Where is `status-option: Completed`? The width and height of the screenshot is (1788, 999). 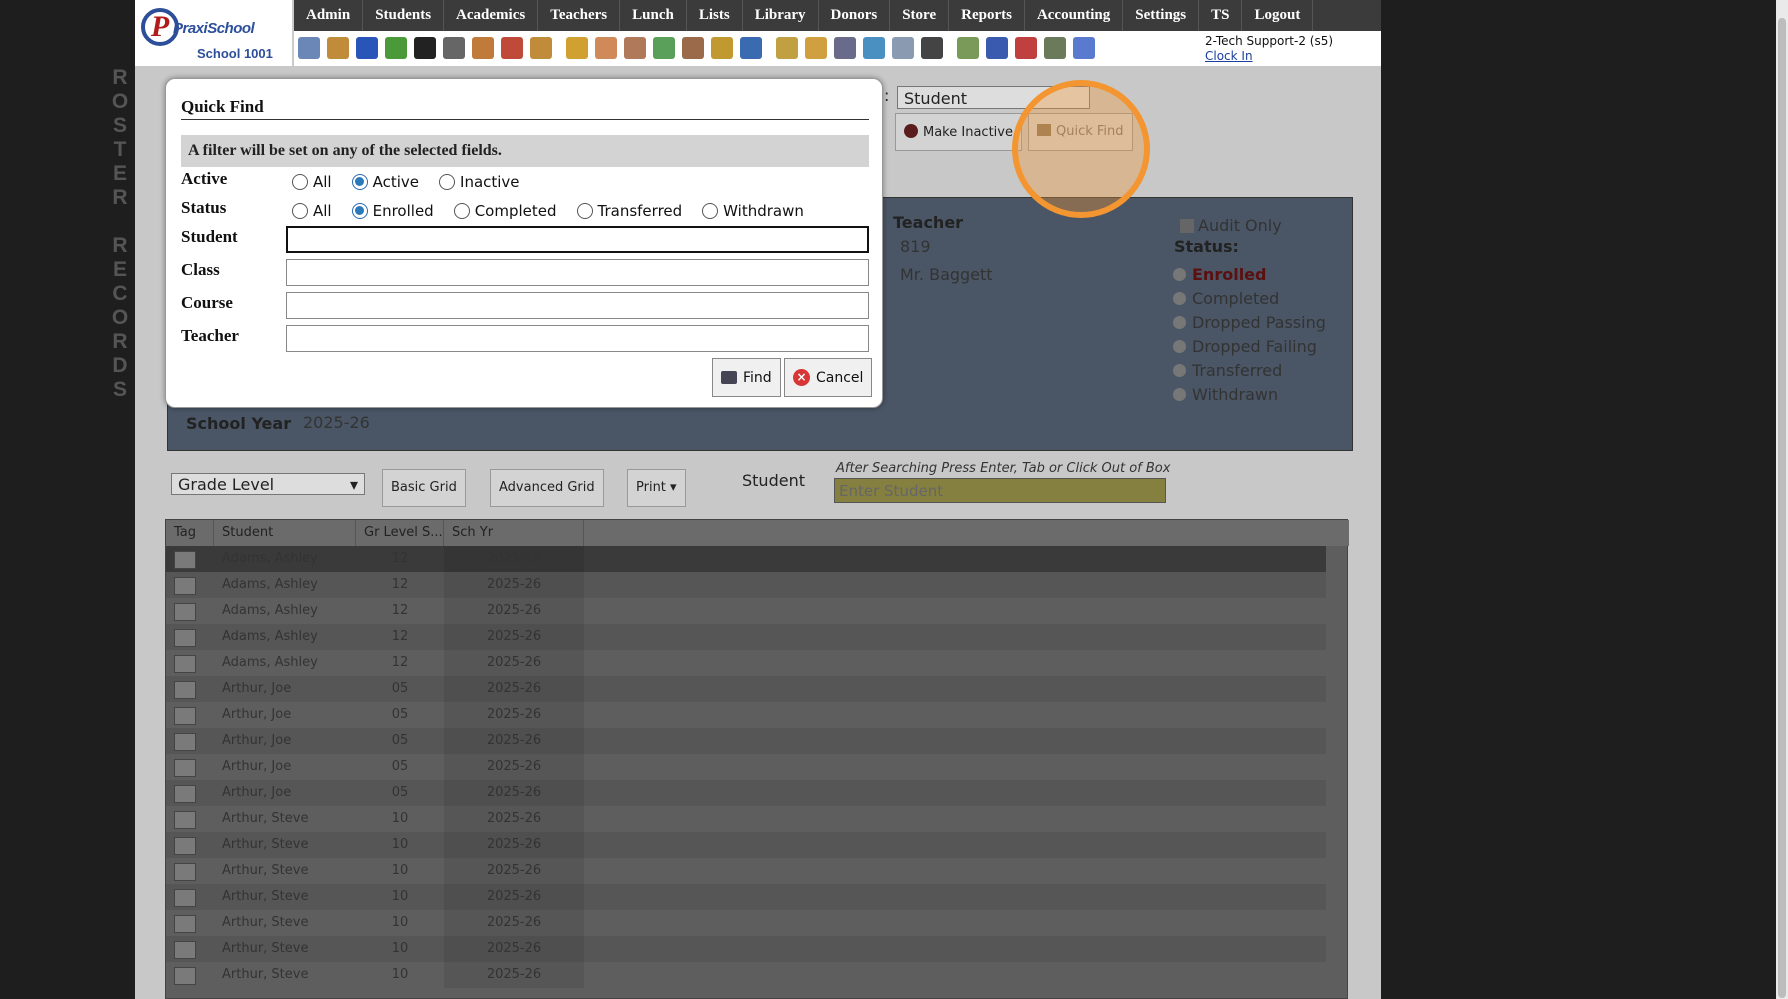
status-option: Completed is located at coordinates (1249, 298).